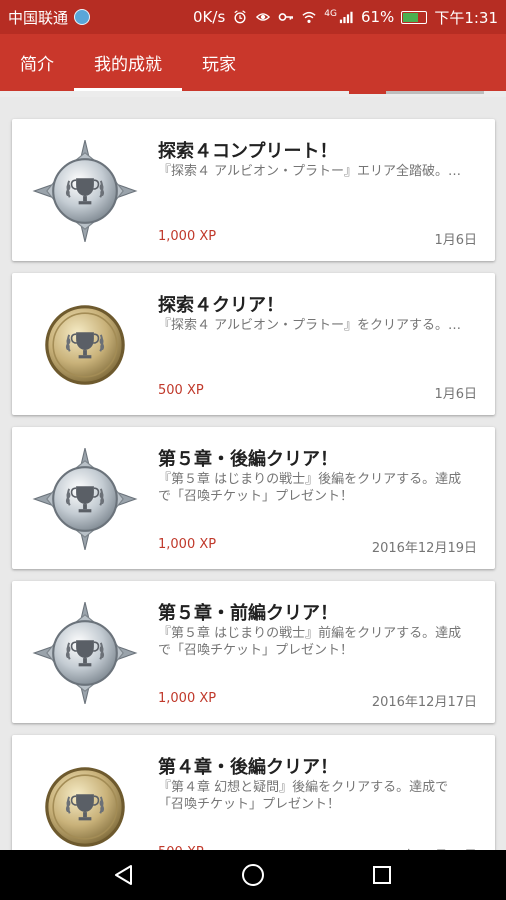  I want to click on recents-square-icon, so click(381, 875).